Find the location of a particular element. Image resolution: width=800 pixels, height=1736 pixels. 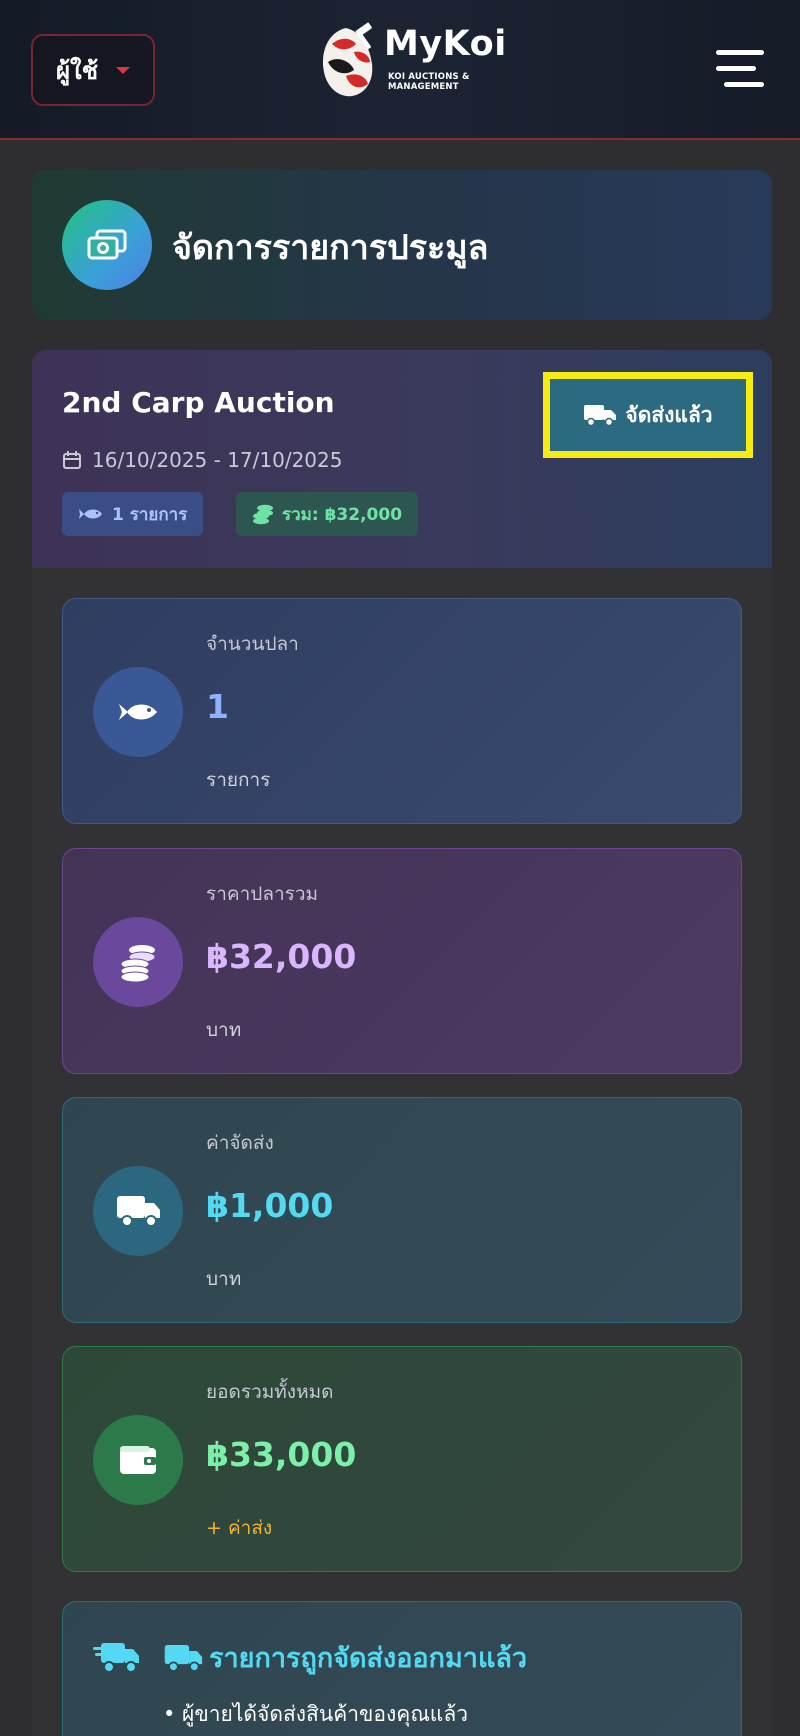

user-menu-button: ผู้ใช้ is located at coordinates (93, 70).